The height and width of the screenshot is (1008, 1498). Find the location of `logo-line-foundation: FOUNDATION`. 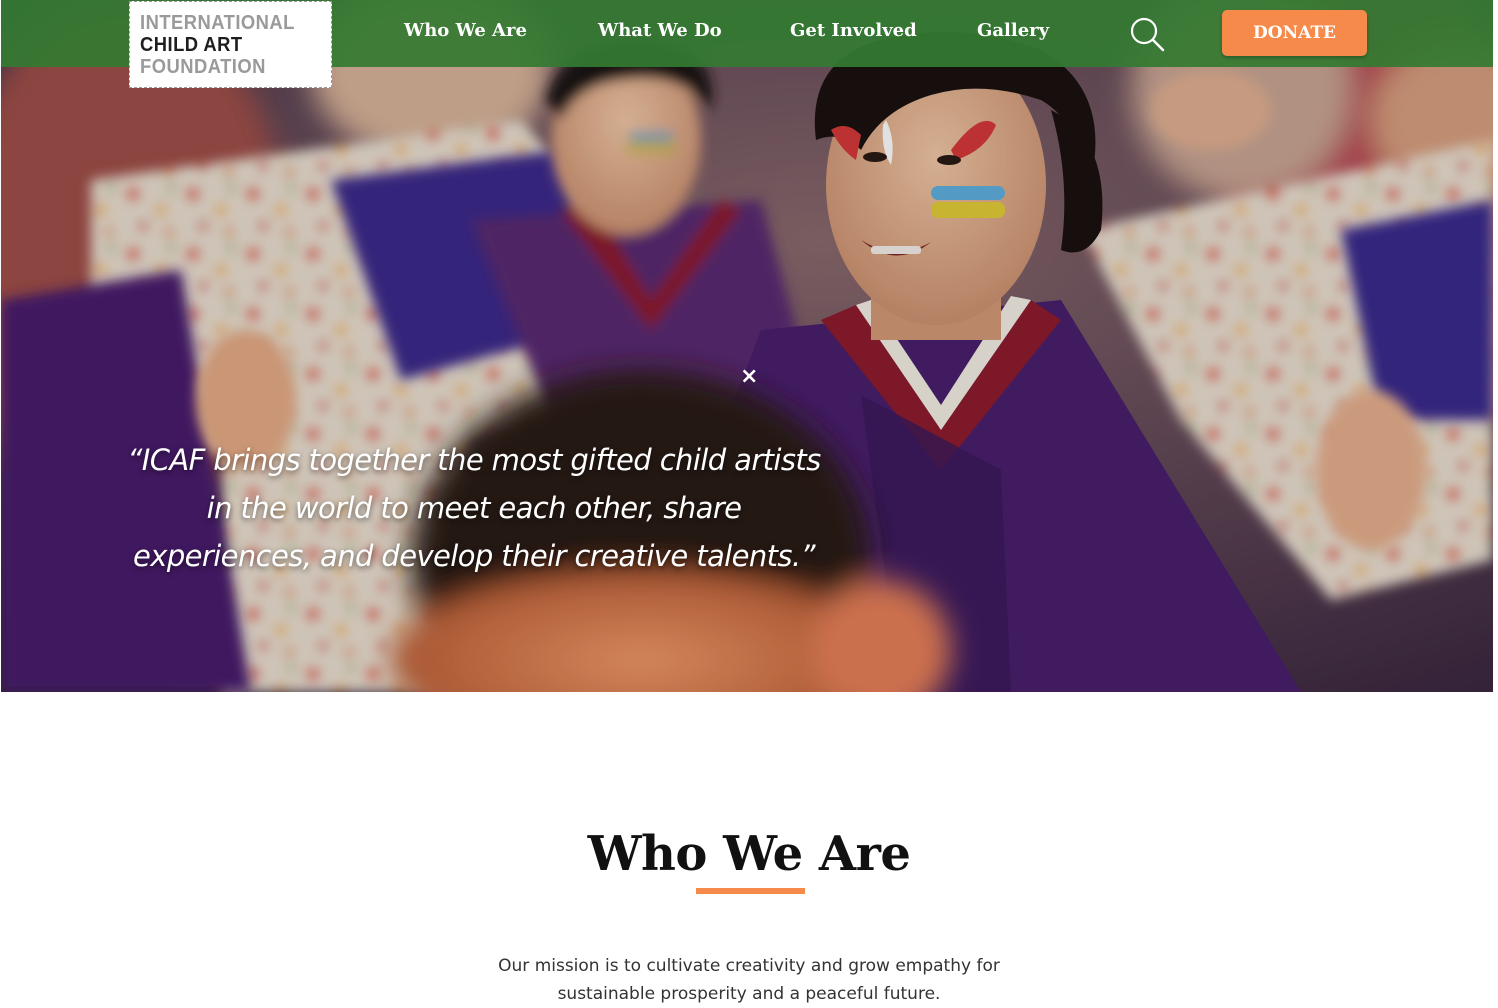

logo-line-foundation: FOUNDATION is located at coordinates (203, 67).